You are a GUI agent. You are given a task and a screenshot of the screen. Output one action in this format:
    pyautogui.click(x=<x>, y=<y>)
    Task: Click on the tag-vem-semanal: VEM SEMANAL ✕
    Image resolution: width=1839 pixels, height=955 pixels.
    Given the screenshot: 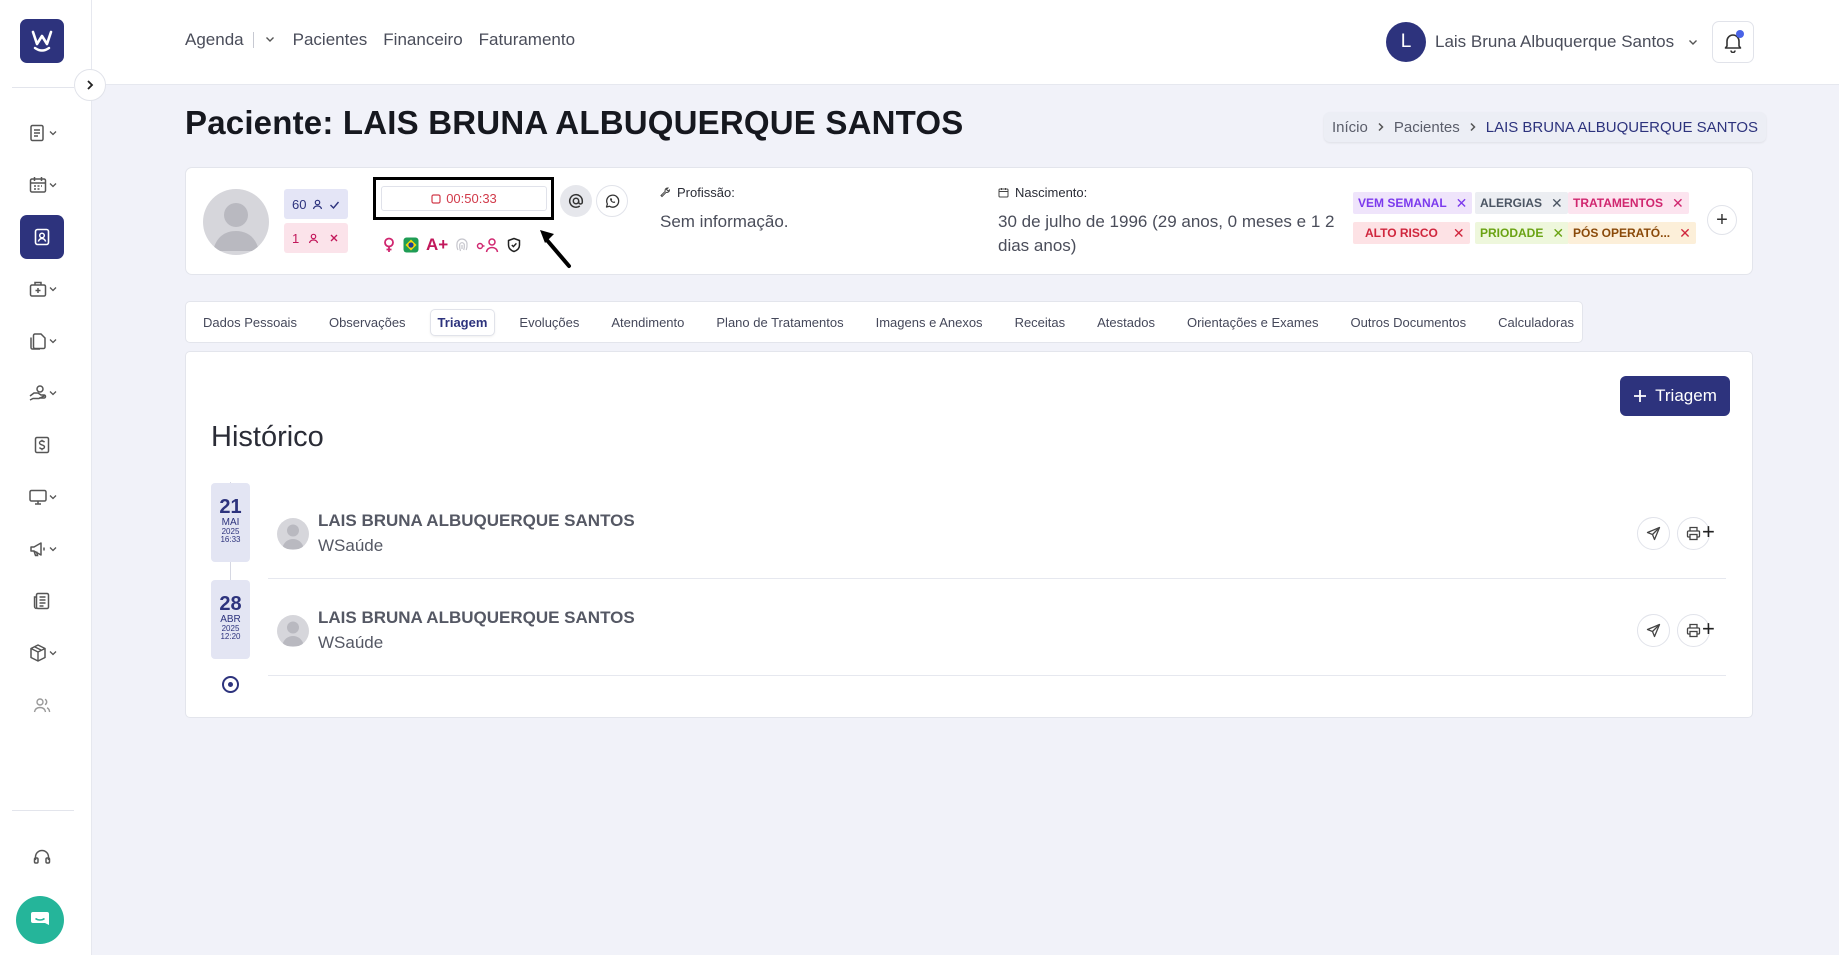 What is the action you would take?
    pyautogui.click(x=1413, y=203)
    